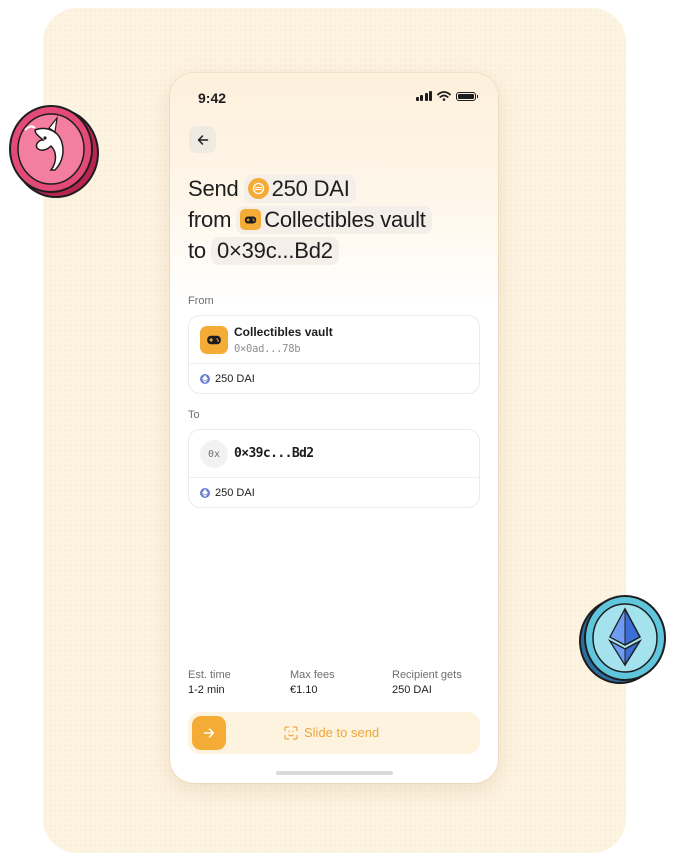  I want to click on stat-value: €1.10, so click(304, 690).